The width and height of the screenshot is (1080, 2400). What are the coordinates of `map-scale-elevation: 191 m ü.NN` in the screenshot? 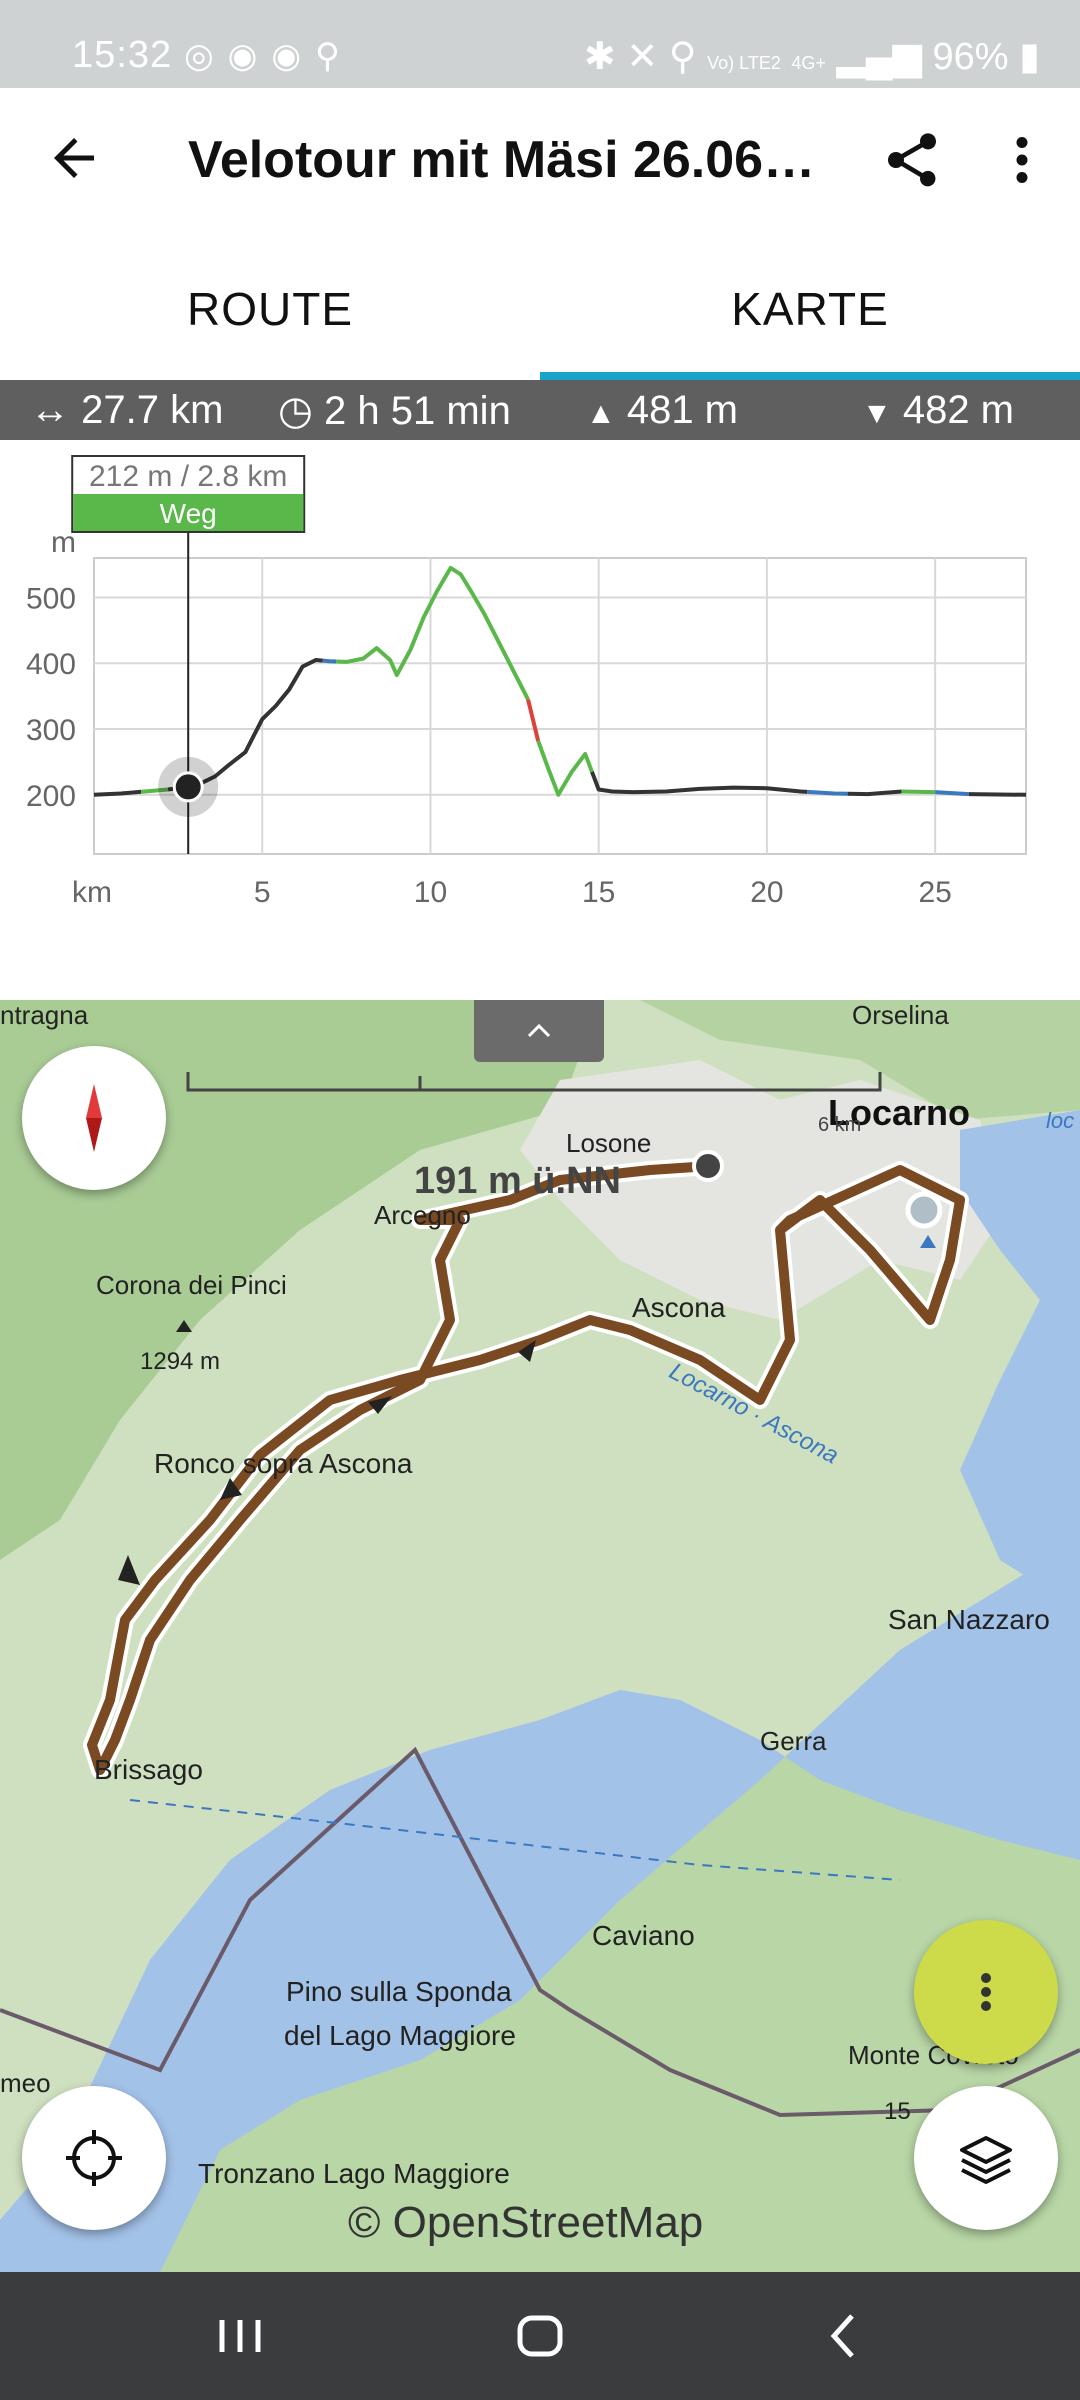 It's located at (517, 1181).